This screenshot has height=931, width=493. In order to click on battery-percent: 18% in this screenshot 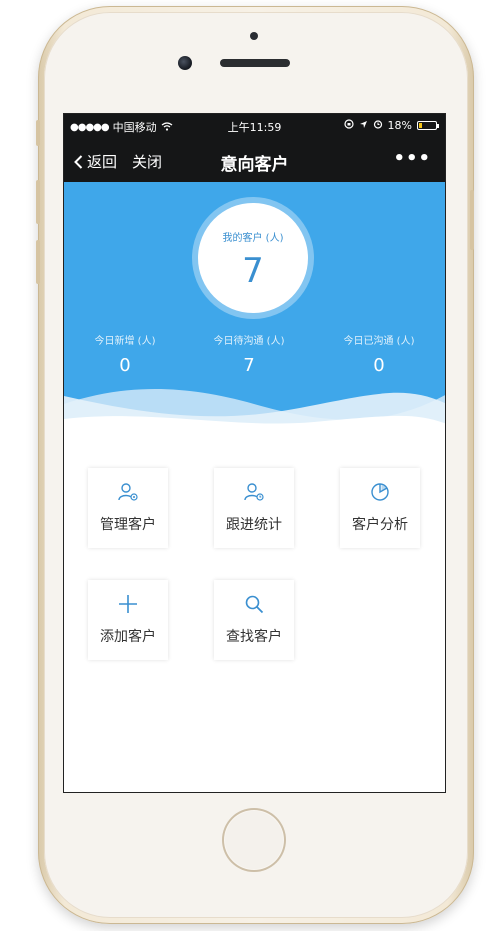, I will do `click(399, 125)`.